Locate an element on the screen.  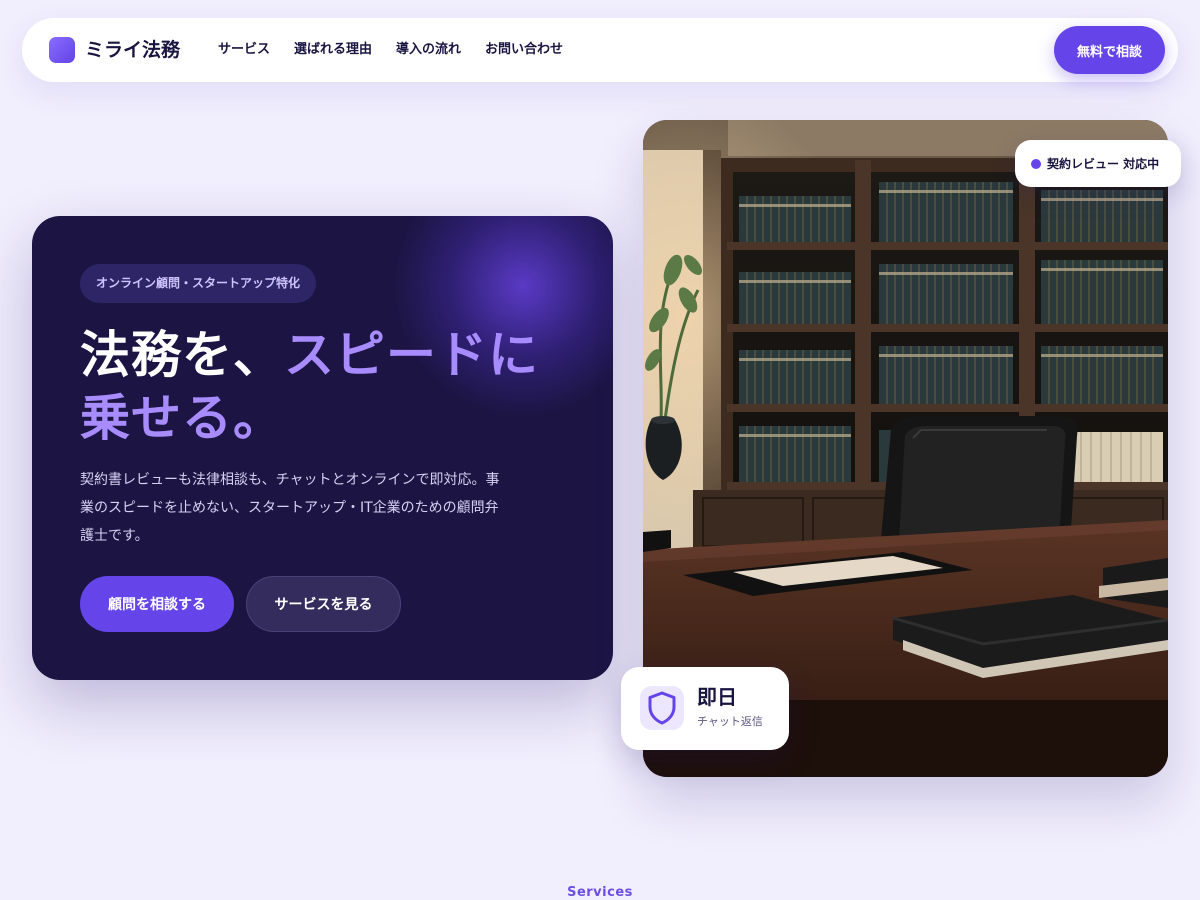
headline-accent: スピードに is located at coordinates (411, 355).